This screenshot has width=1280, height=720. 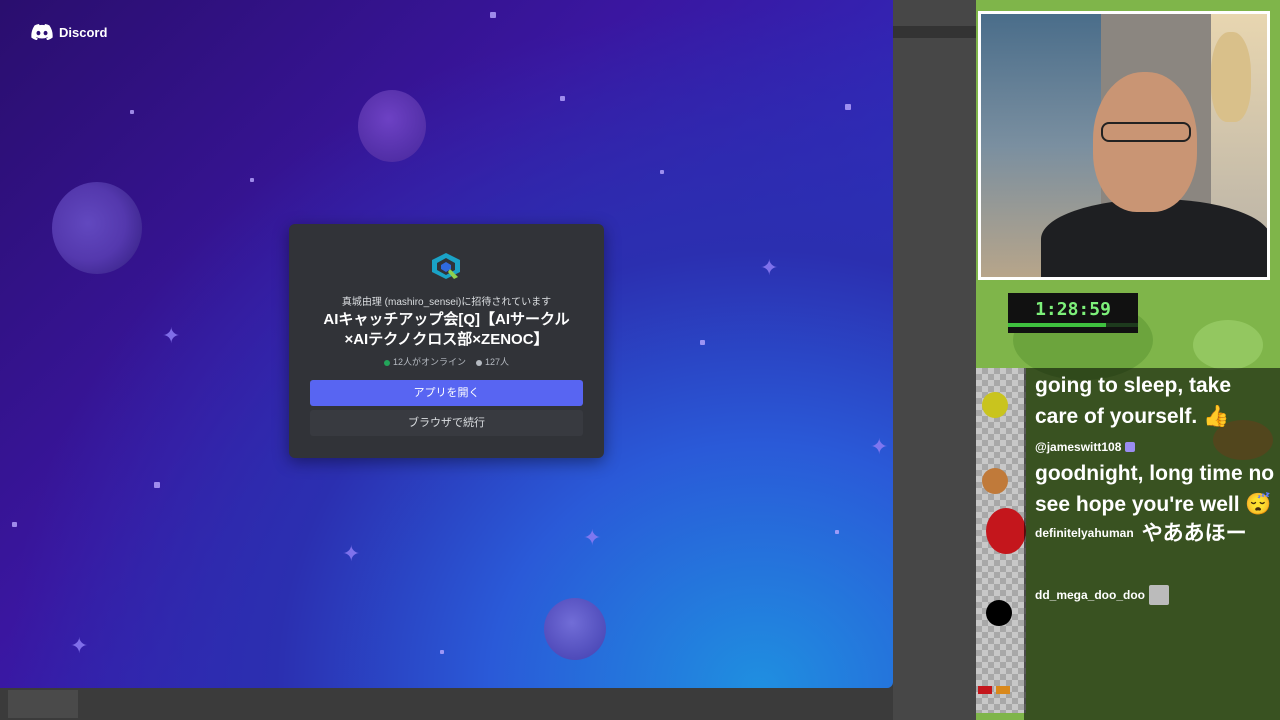 I want to click on server-stats: 12人がオンライン 127人, so click(x=446, y=361).